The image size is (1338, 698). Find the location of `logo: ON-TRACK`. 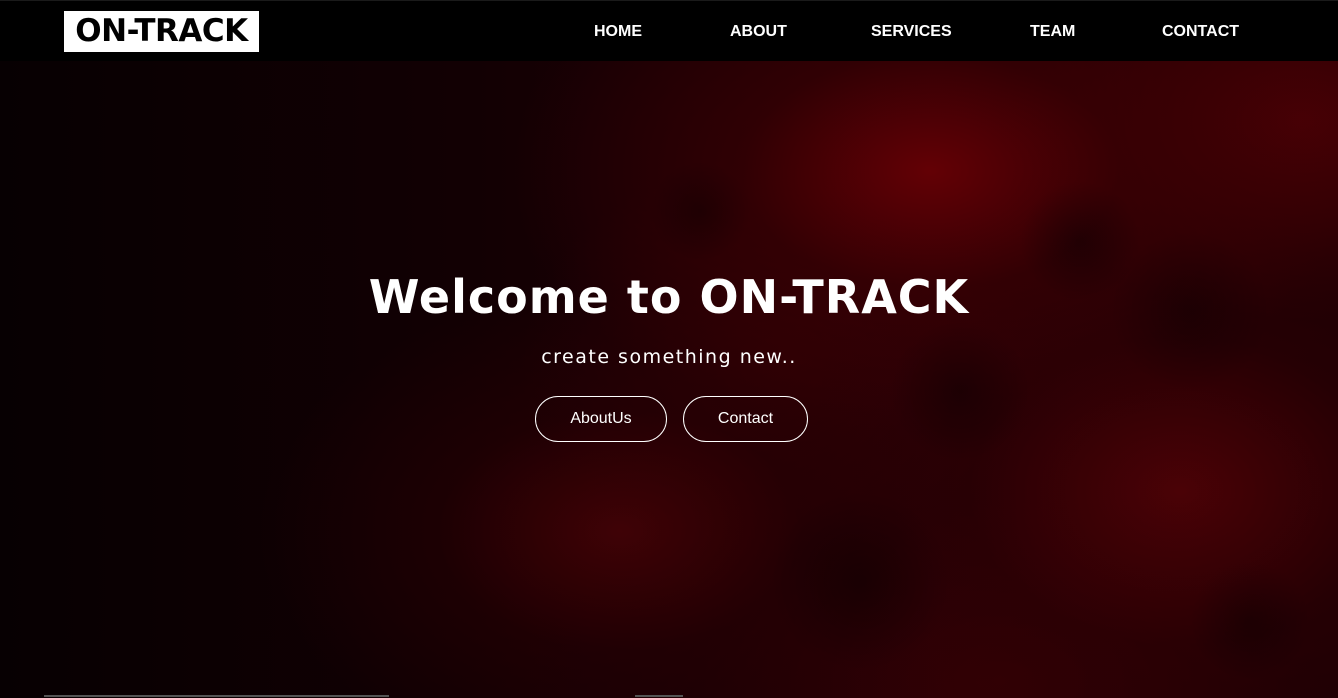

logo: ON-TRACK is located at coordinates (161, 31).